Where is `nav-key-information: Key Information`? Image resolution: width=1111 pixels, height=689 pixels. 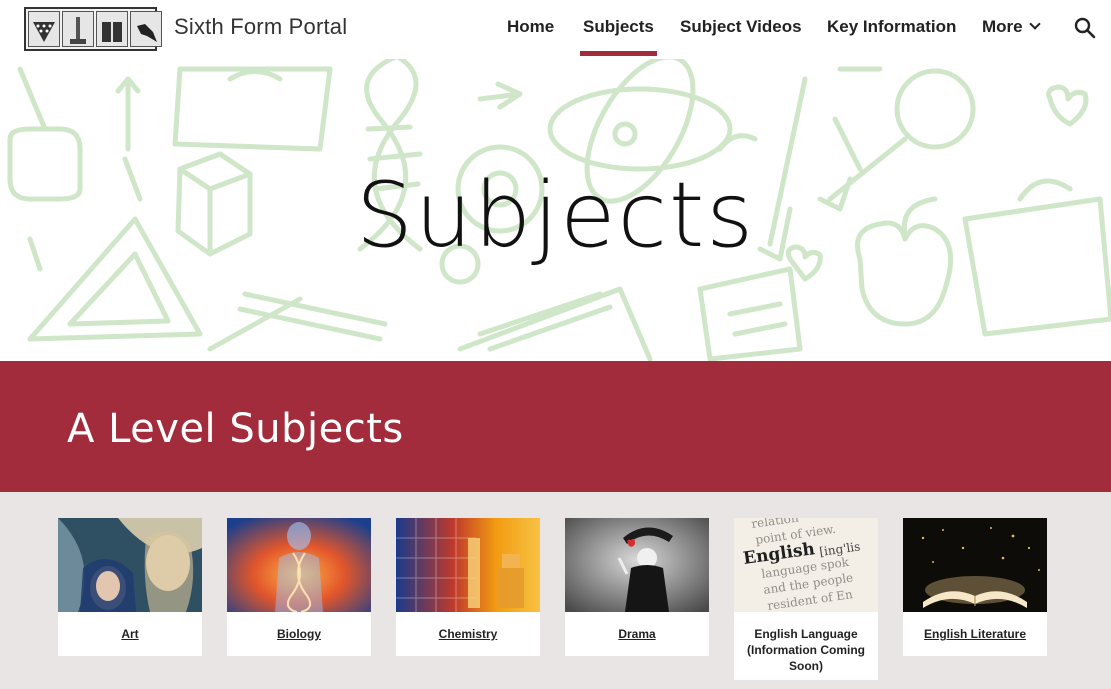
nav-key-information: Key Information is located at coordinates (891, 27).